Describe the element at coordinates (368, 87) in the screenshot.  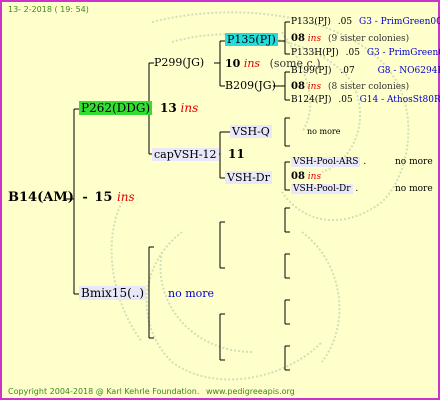
I see `gen4-b2-note: (8 sister colonies)` at that location.